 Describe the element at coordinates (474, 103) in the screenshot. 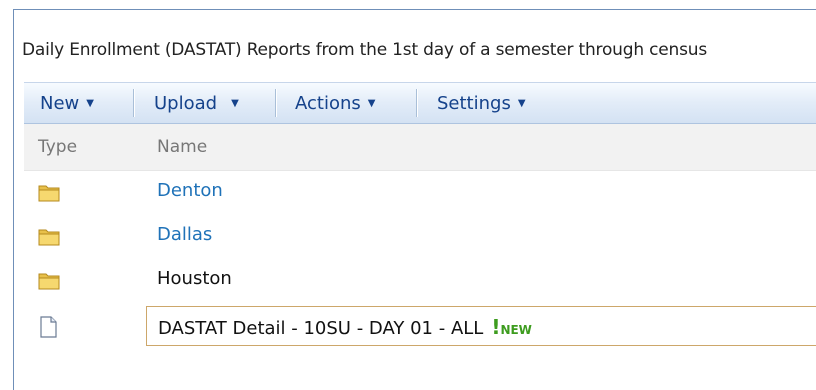

I see `settings-menu-label: Settings` at that location.